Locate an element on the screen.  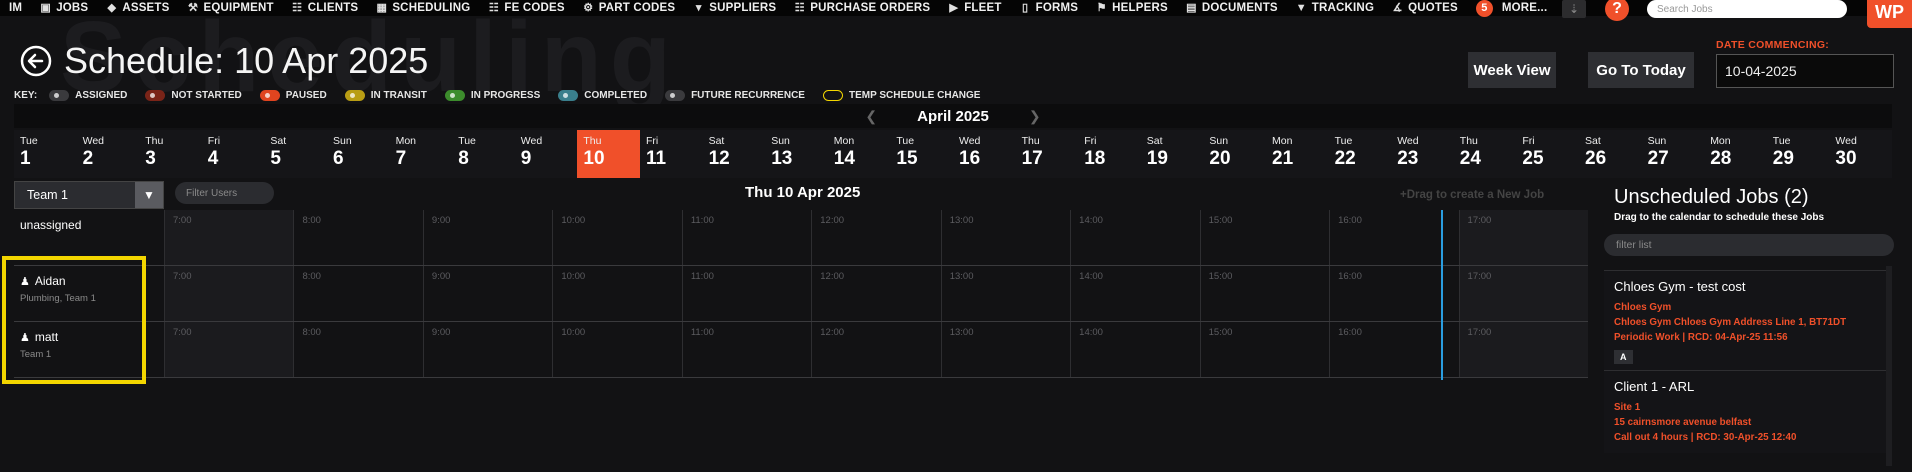
week-view-button: Week View is located at coordinates (1512, 70).